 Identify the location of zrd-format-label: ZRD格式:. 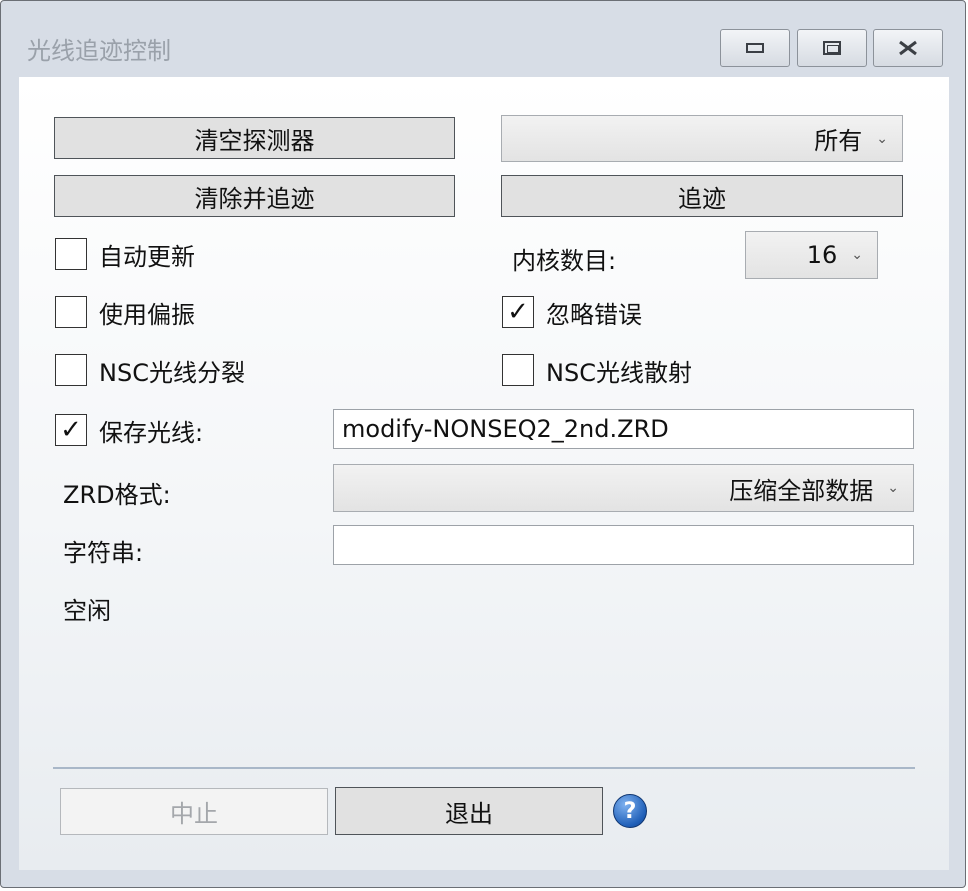
(117, 495).